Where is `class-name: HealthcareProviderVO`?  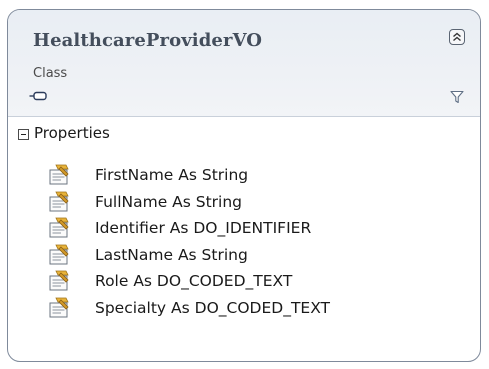
class-name: HealthcareProviderVO is located at coordinates (148, 40).